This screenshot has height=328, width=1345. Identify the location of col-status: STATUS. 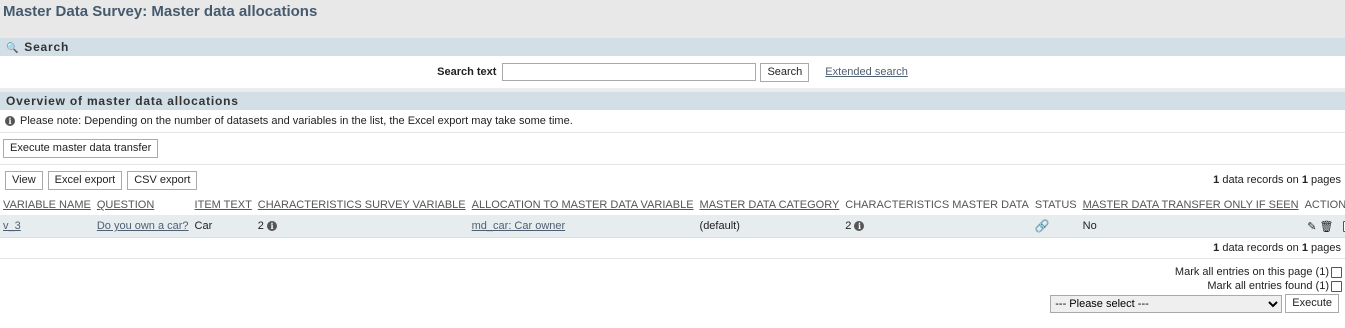
(1055, 205).